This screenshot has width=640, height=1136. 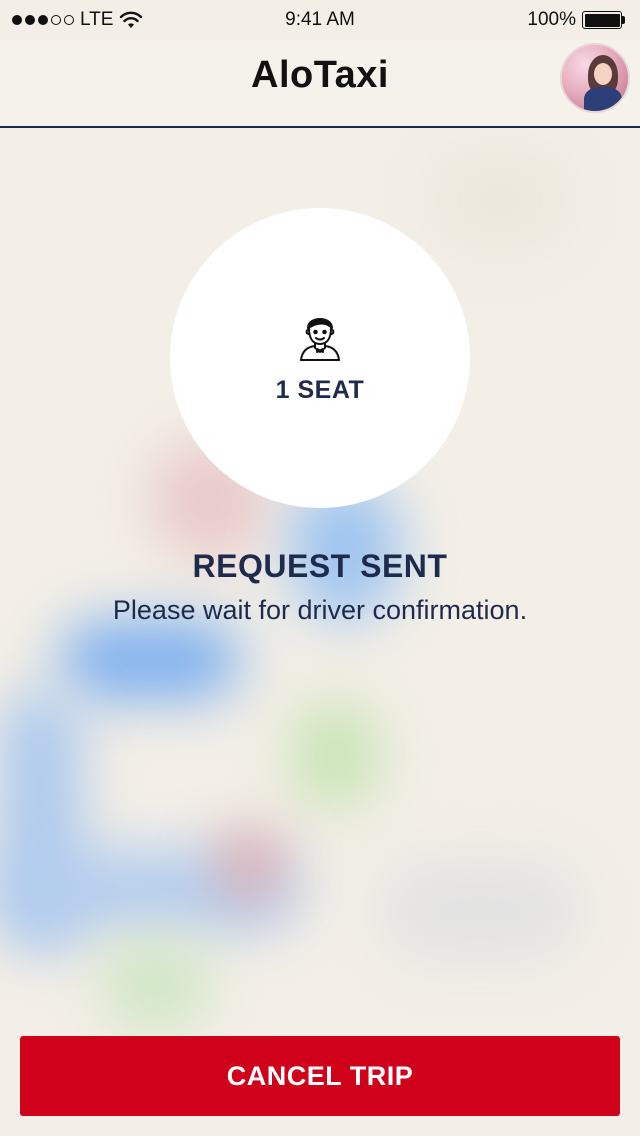 I want to click on seat-count-label: 1 SEAT, so click(x=320, y=390).